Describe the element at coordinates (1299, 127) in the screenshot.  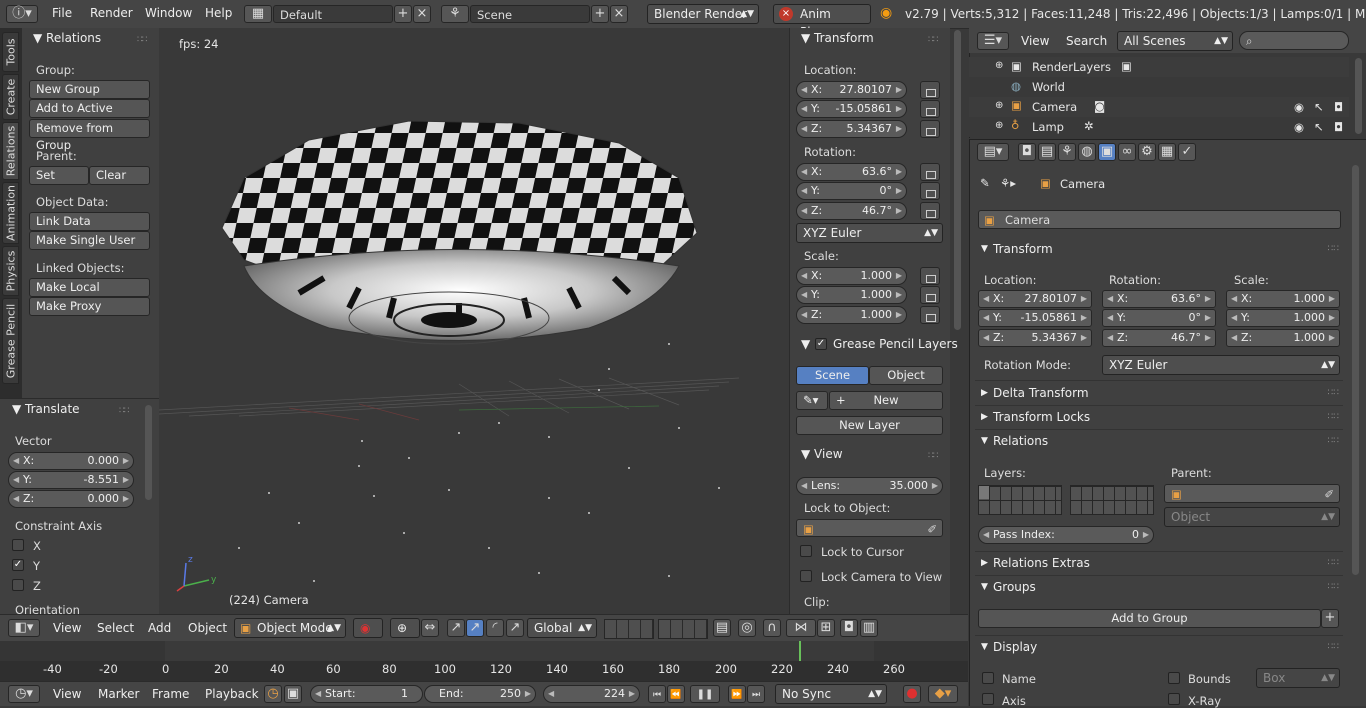
I see `eye-icon: ◉` at that location.